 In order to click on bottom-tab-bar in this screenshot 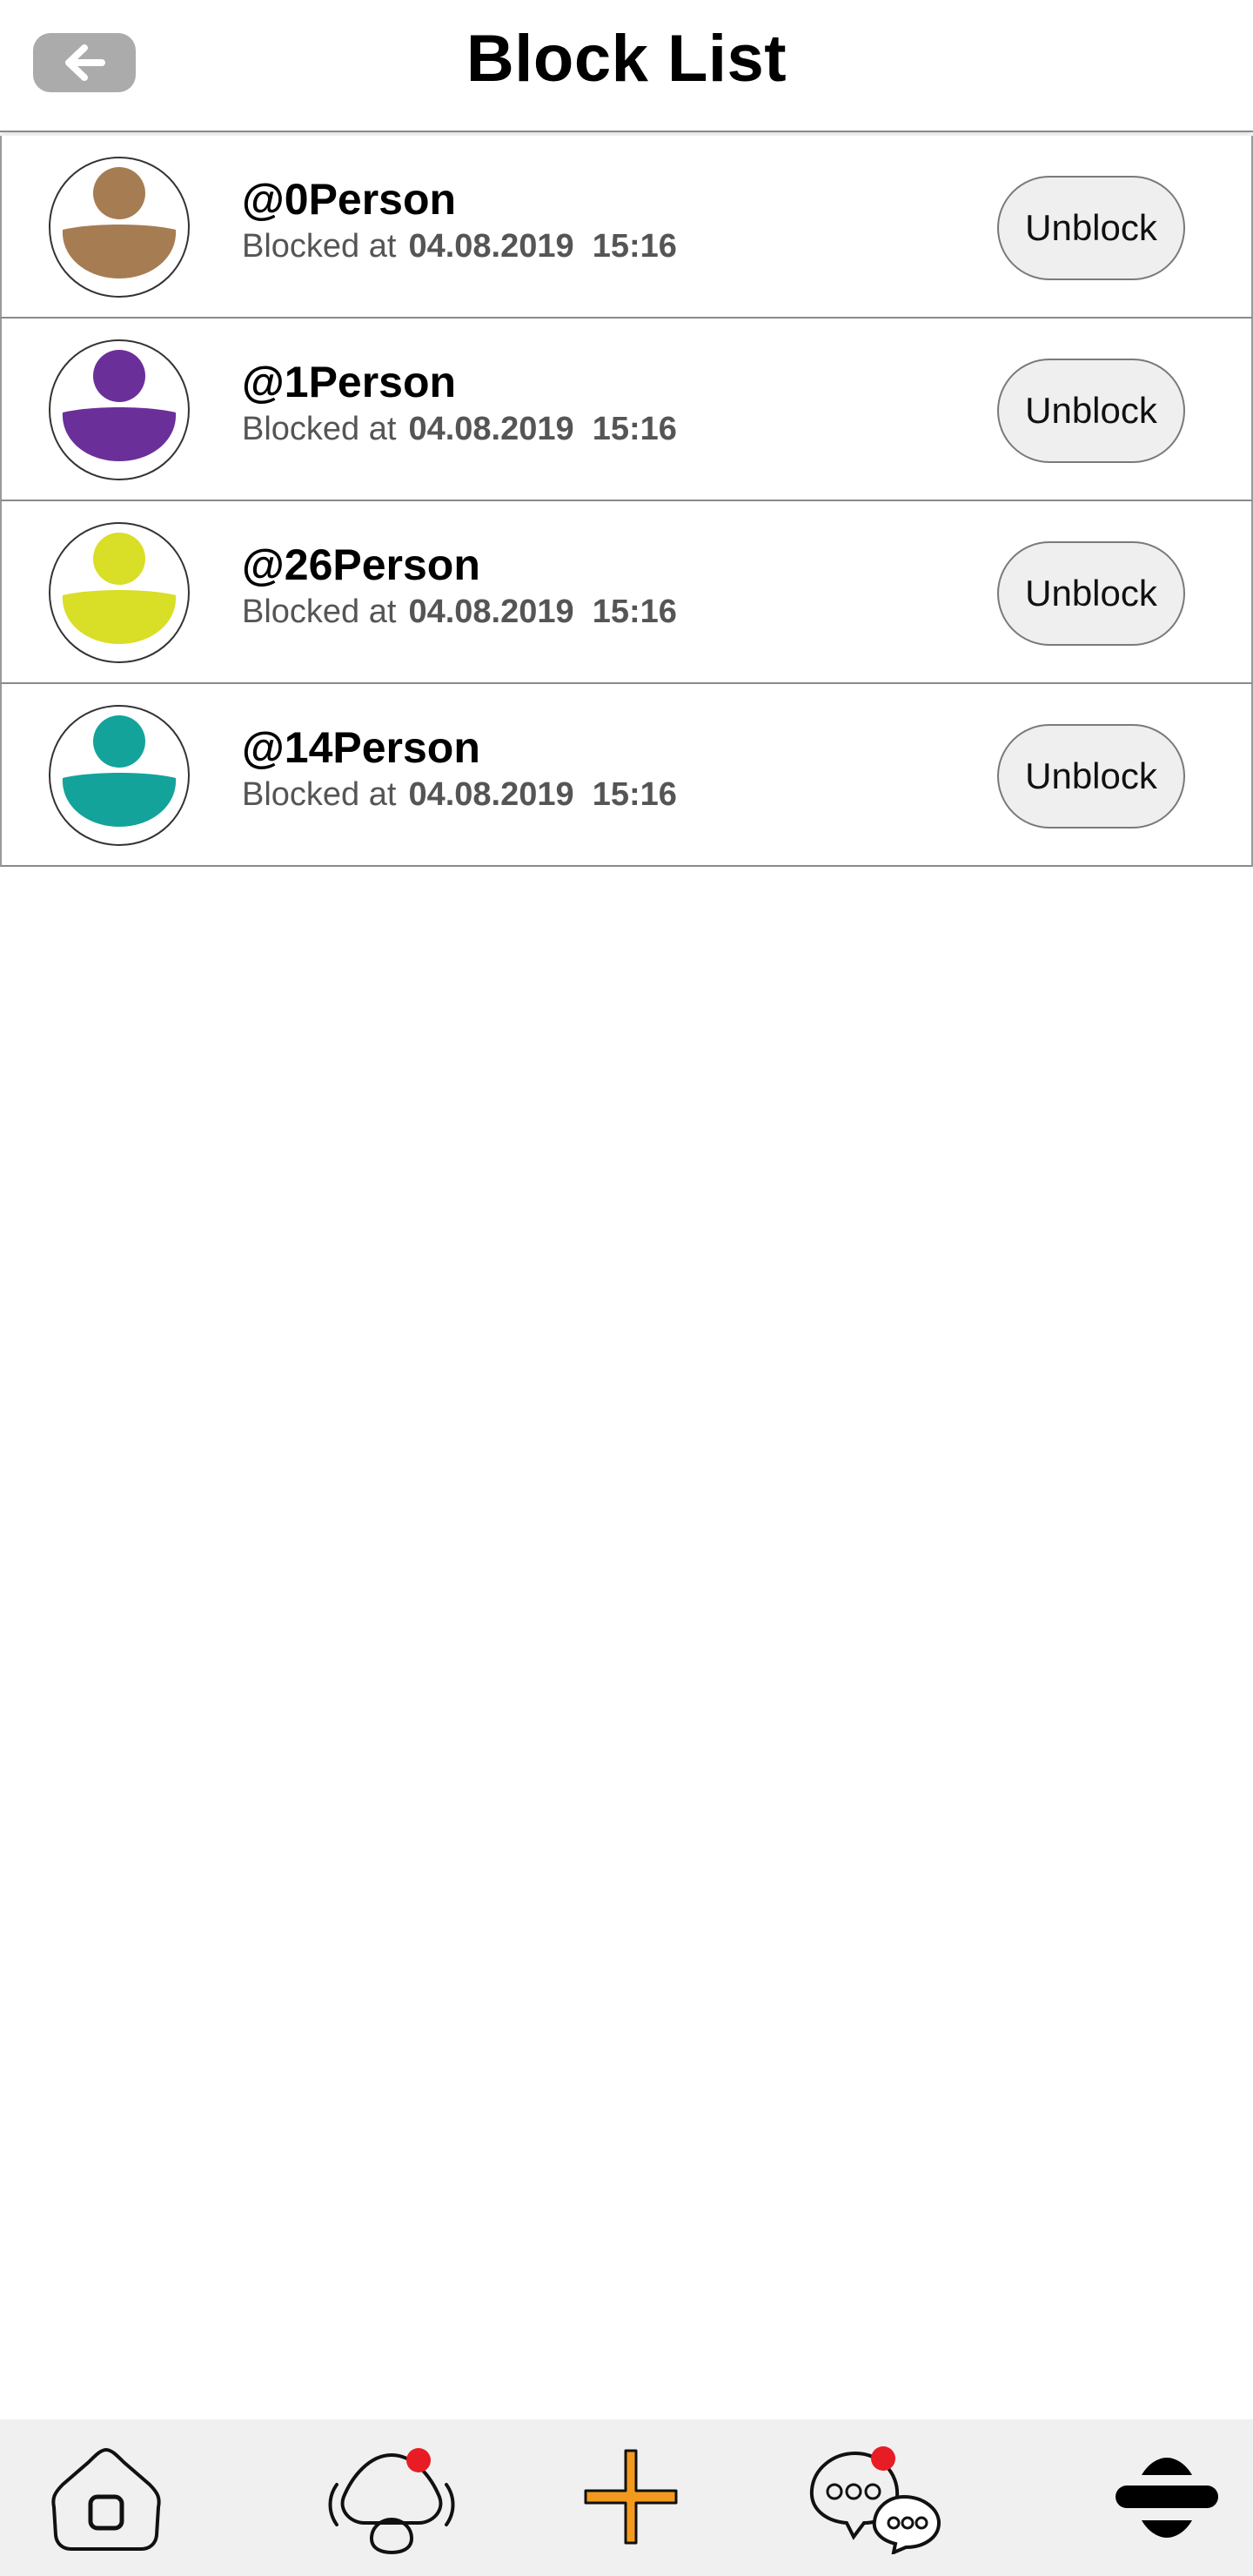, I will do `click(626, 2498)`.